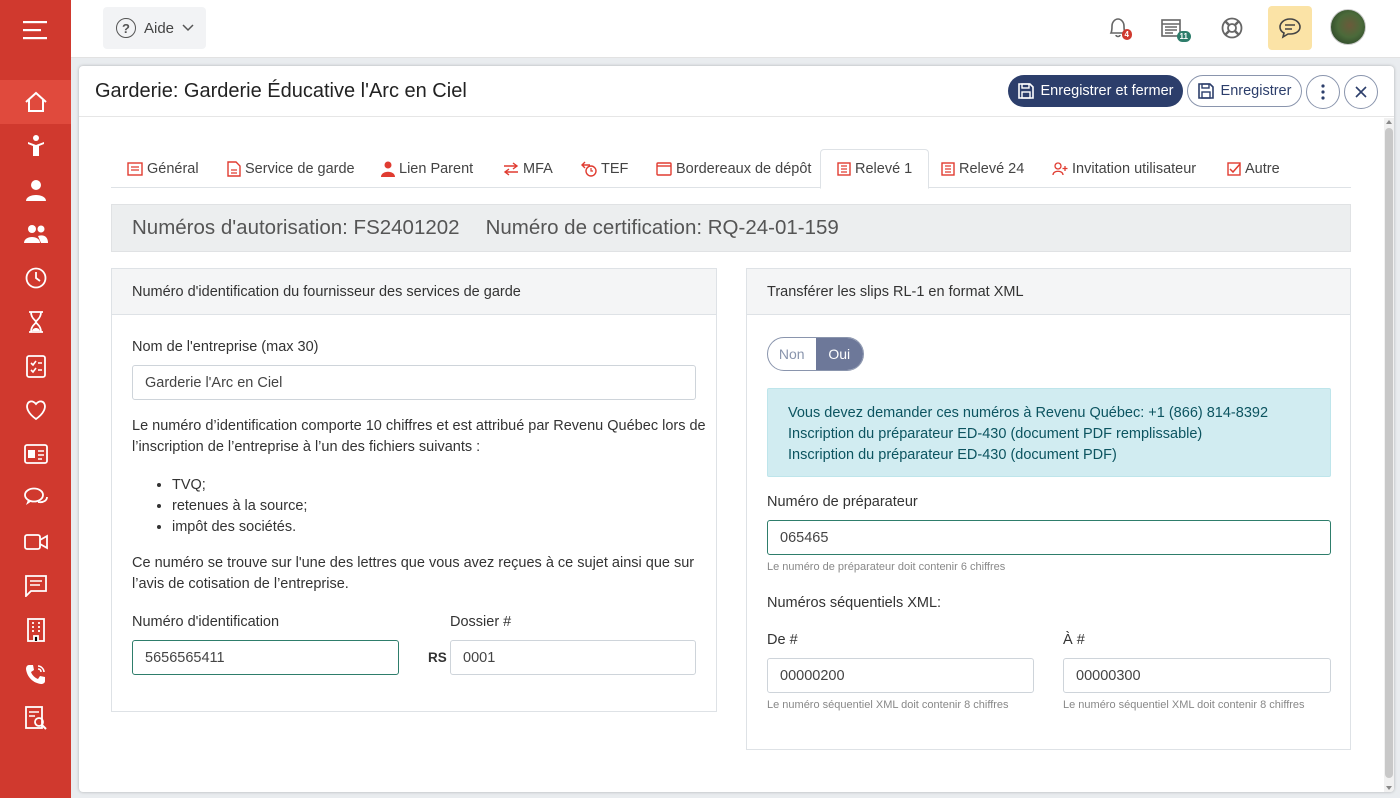 The width and height of the screenshot is (1400, 798). Describe the element at coordinates (35, 30) in the screenshot. I see `menu-toggle-button` at that location.